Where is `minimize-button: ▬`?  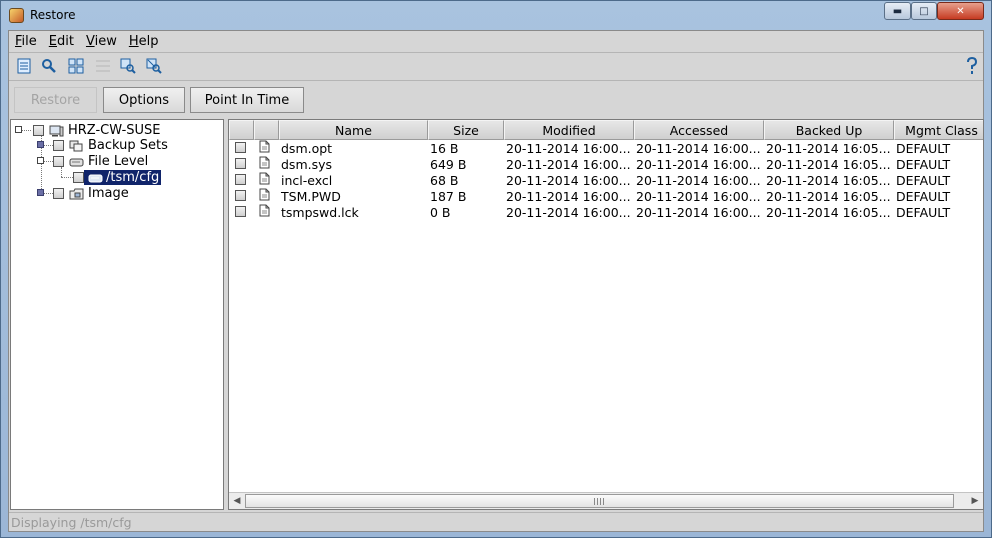 minimize-button: ▬ is located at coordinates (897, 11).